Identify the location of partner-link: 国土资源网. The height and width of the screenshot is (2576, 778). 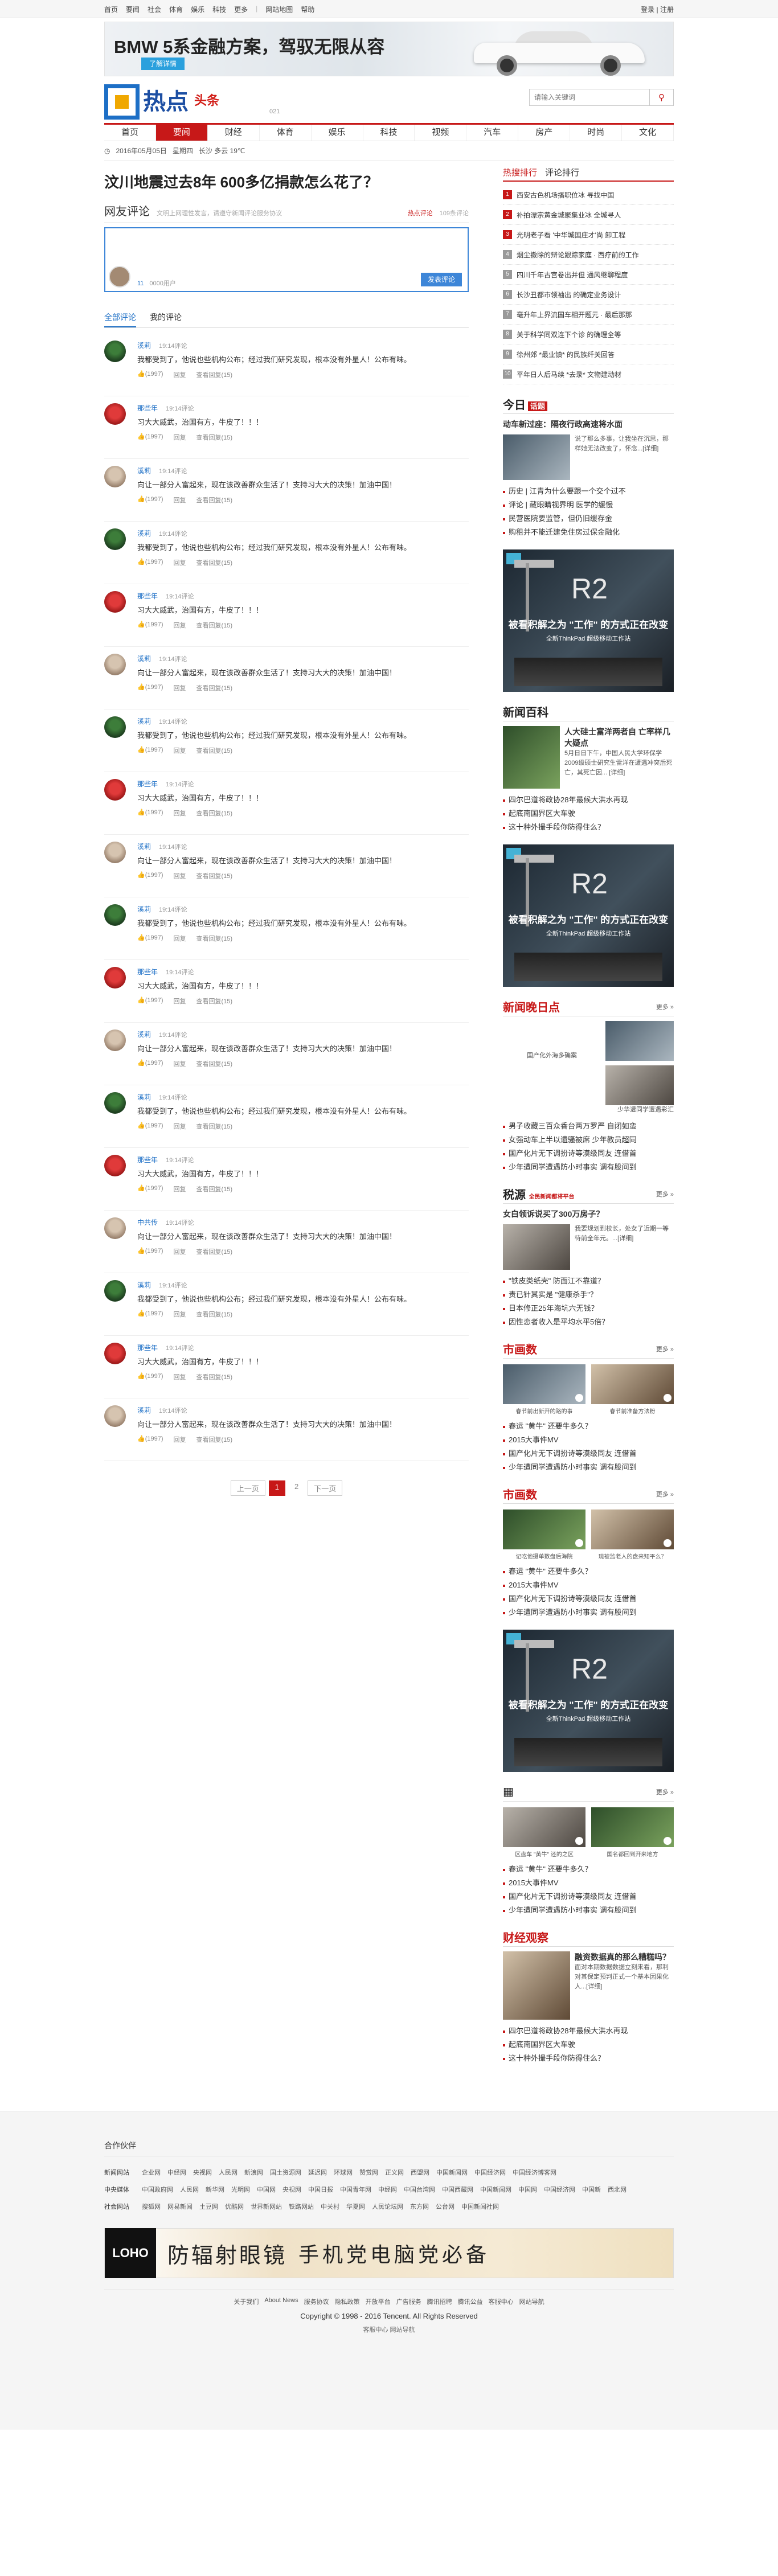
(285, 2172).